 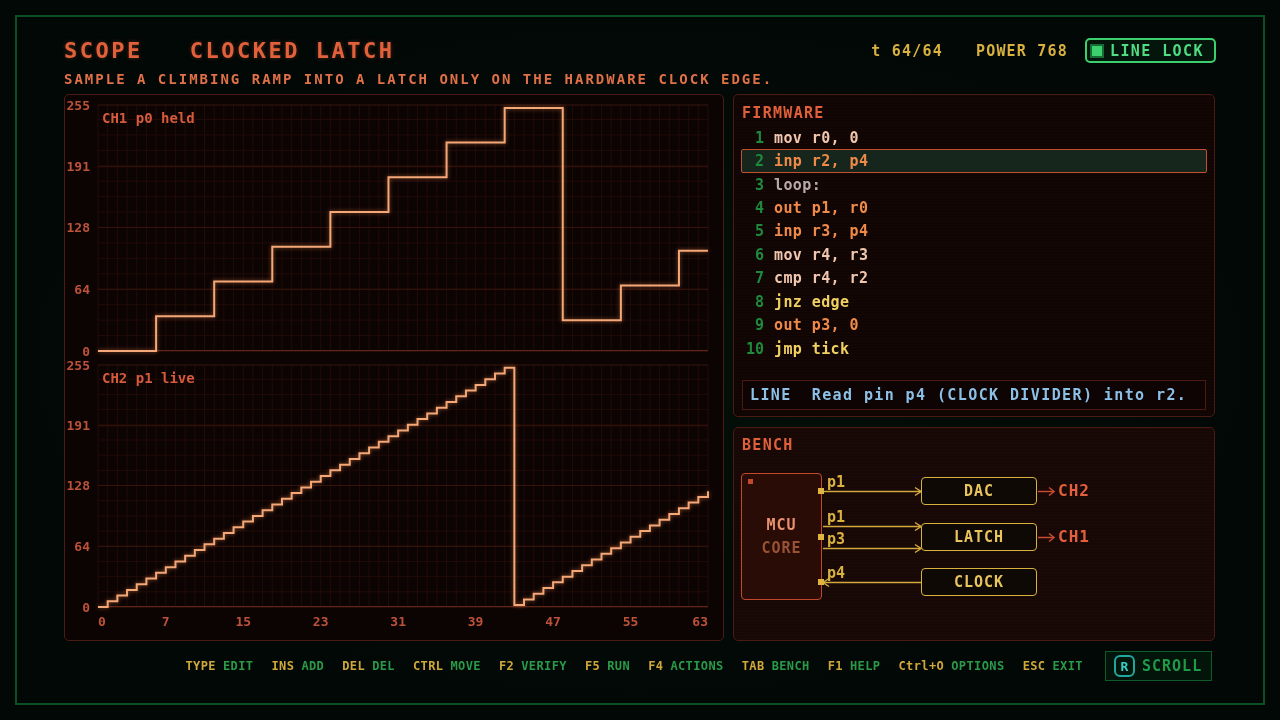 What do you see at coordinates (283, 666) in the screenshot?
I see `shortcut-key: INS` at bounding box center [283, 666].